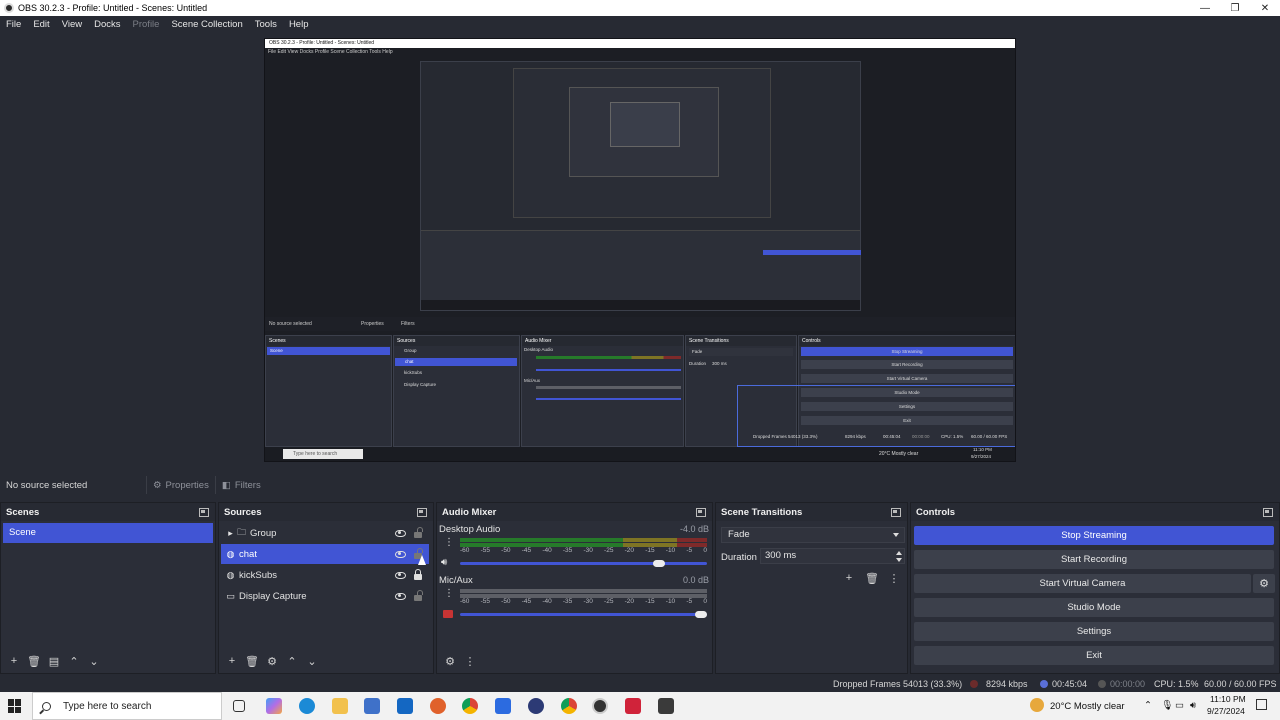 The image size is (1280, 720). Describe the element at coordinates (372, 706) in the screenshot. I see `microsoft-store-icon` at that location.